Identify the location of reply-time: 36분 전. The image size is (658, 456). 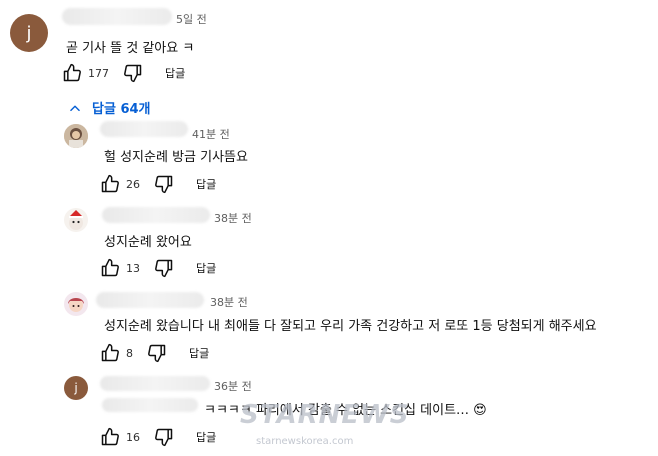
(233, 386).